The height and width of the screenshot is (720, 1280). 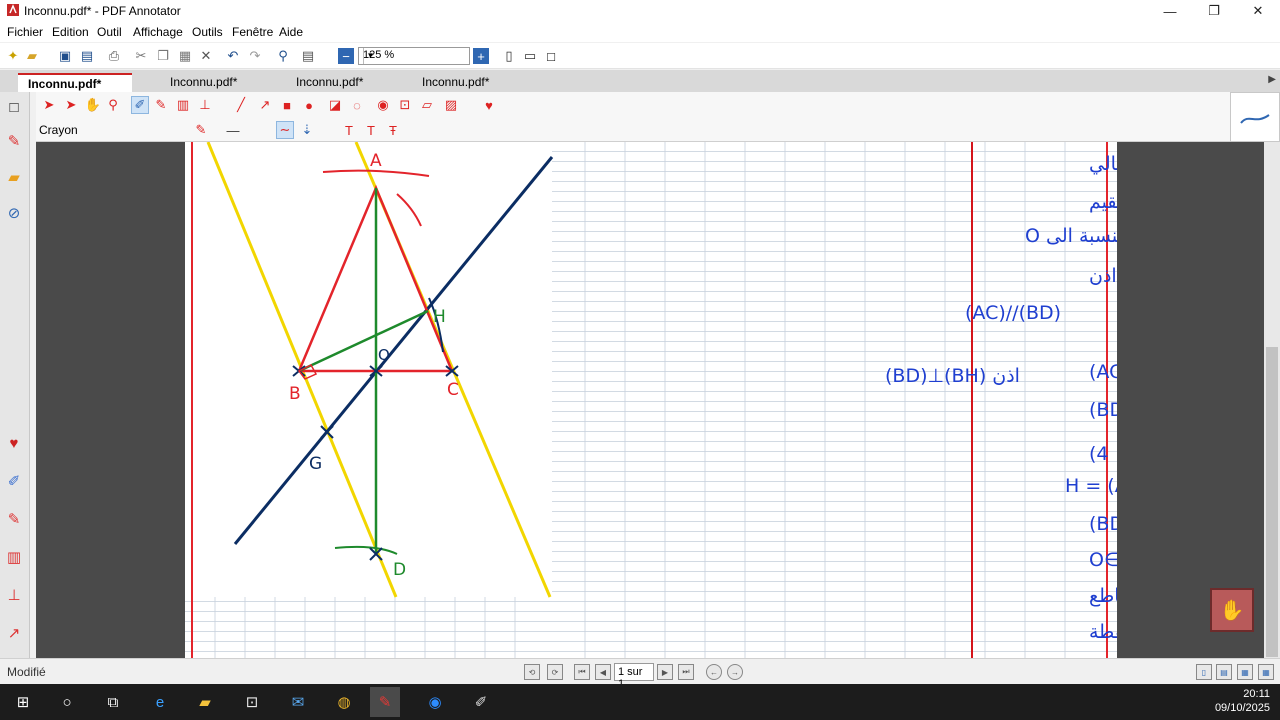 I want to click on save-icon: ▣, so click(x=65, y=56).